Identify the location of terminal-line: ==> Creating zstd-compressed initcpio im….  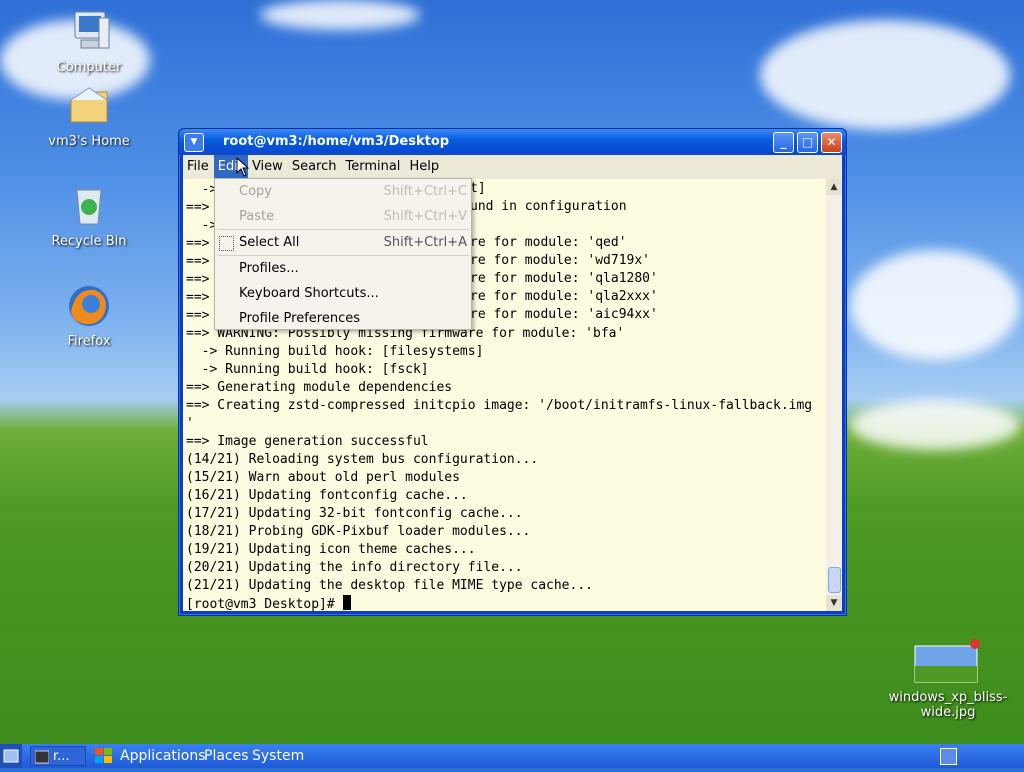
(499, 405).